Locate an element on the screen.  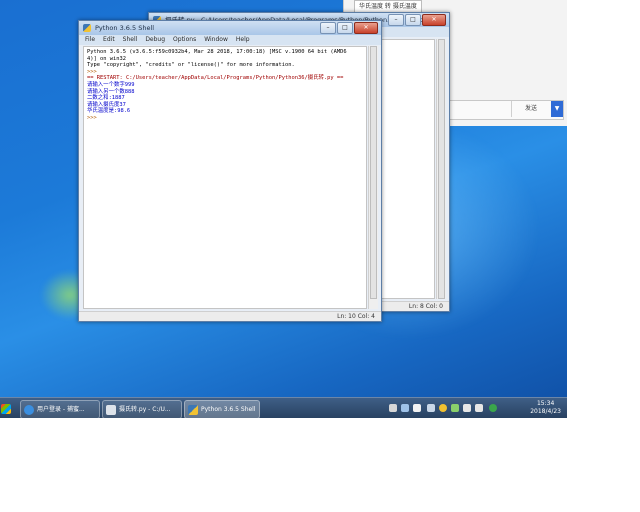
shell-line: 请输入另一个数888 is located at coordinates (111, 91).